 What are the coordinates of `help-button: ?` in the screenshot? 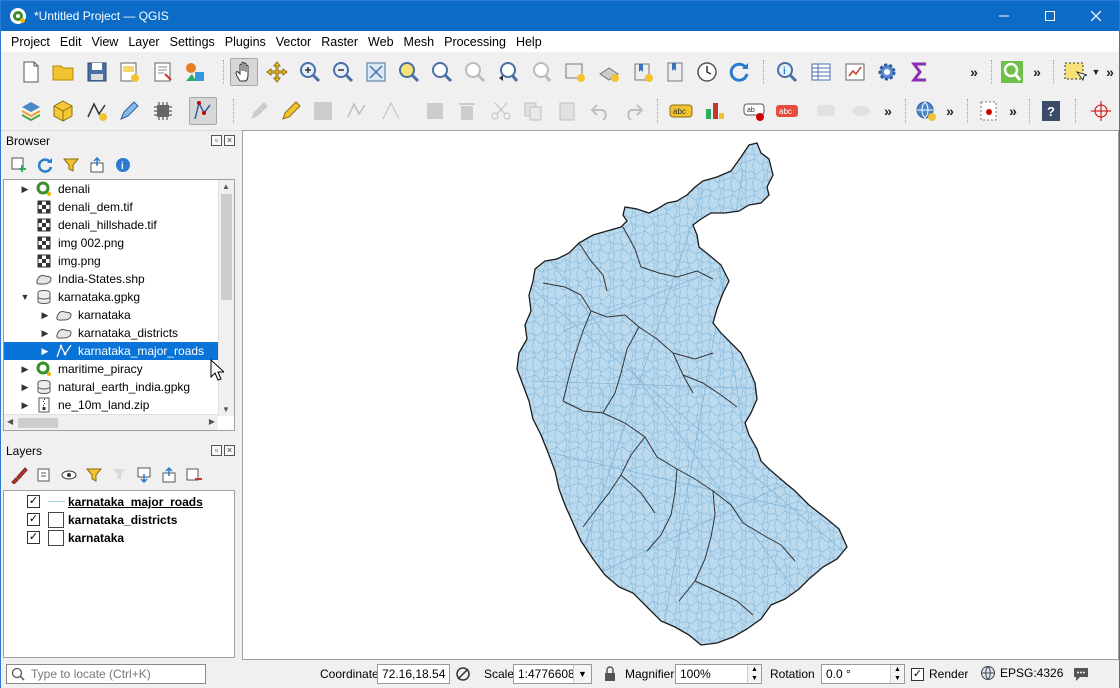 It's located at (1051, 111).